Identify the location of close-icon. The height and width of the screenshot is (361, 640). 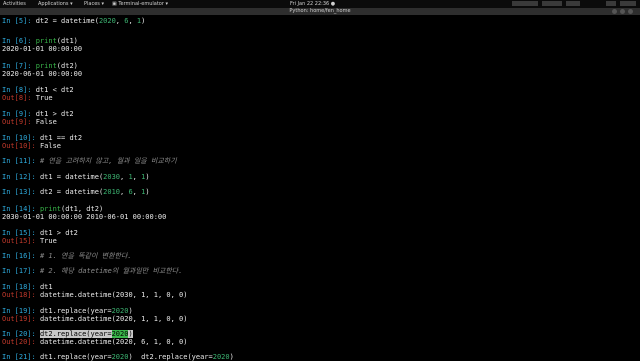
(630, 11).